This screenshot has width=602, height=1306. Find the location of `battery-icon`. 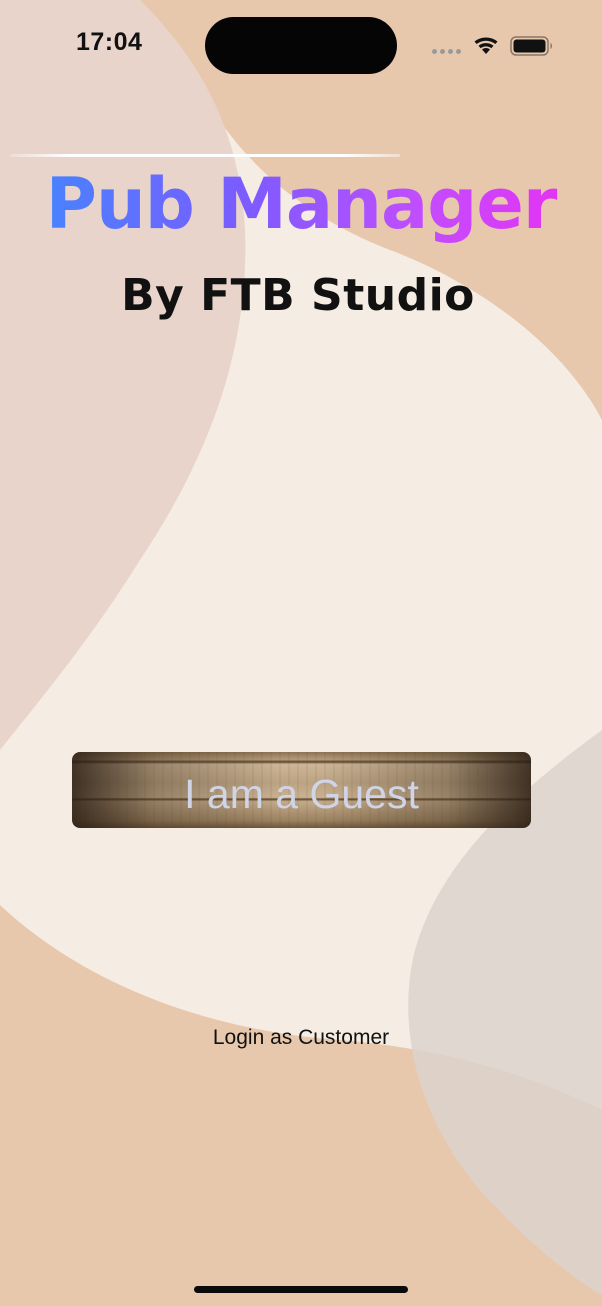

battery-icon is located at coordinates (531, 46).